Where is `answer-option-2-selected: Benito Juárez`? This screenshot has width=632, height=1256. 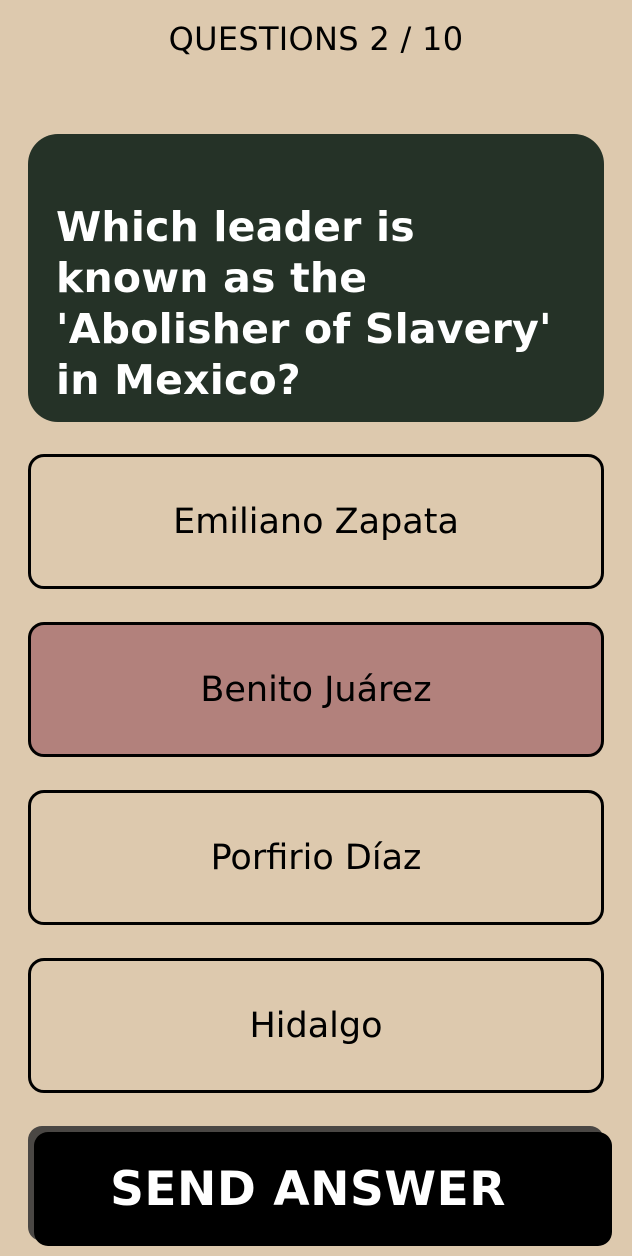
answer-option-2-selected: Benito Juárez is located at coordinates (316, 689).